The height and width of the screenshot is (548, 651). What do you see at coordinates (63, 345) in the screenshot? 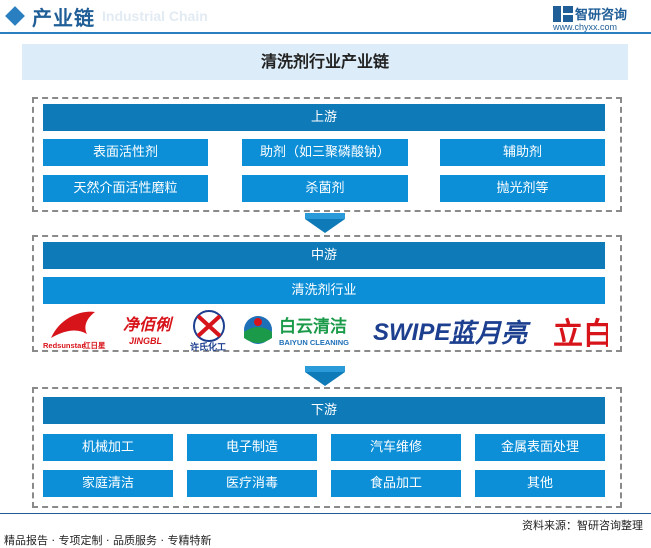
I see `redsunstar-text: Redsunstar` at bounding box center [63, 345].